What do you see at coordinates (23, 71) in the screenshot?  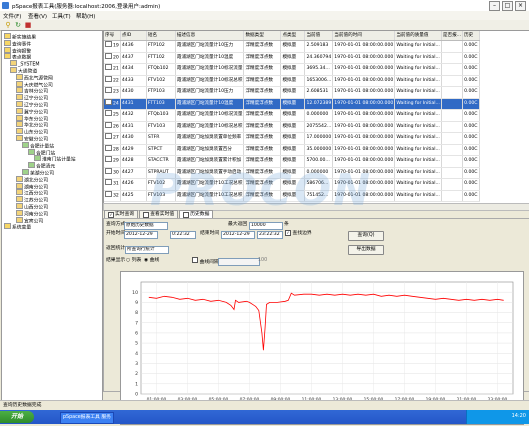 I see `tree-node: 大通管道` at bounding box center [23, 71].